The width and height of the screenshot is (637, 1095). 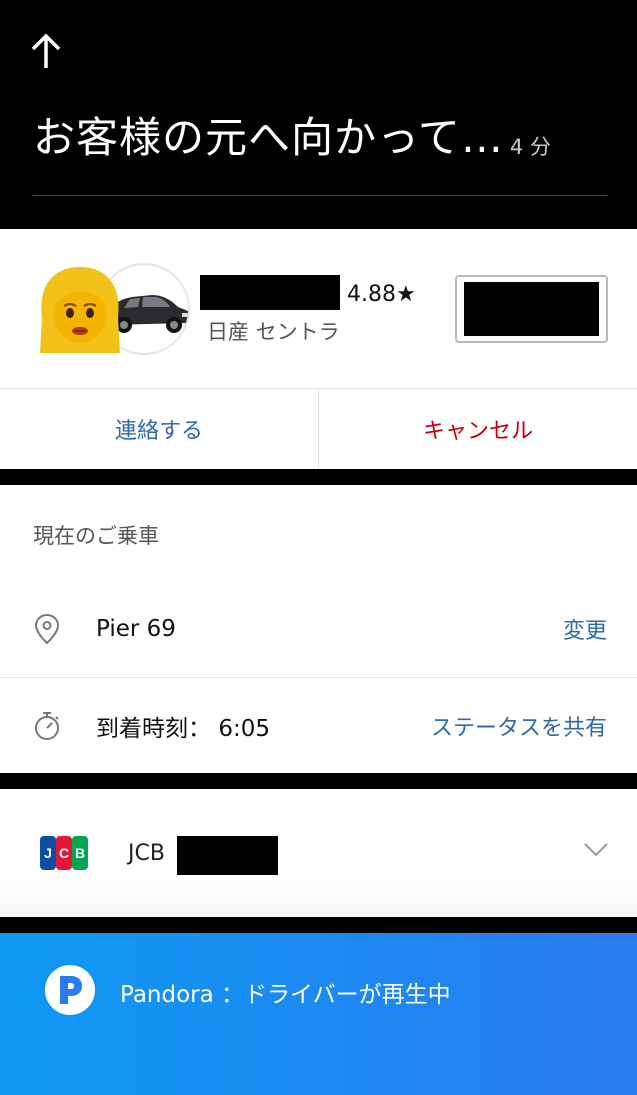 I want to click on stopwatch-icon, so click(x=47, y=725).